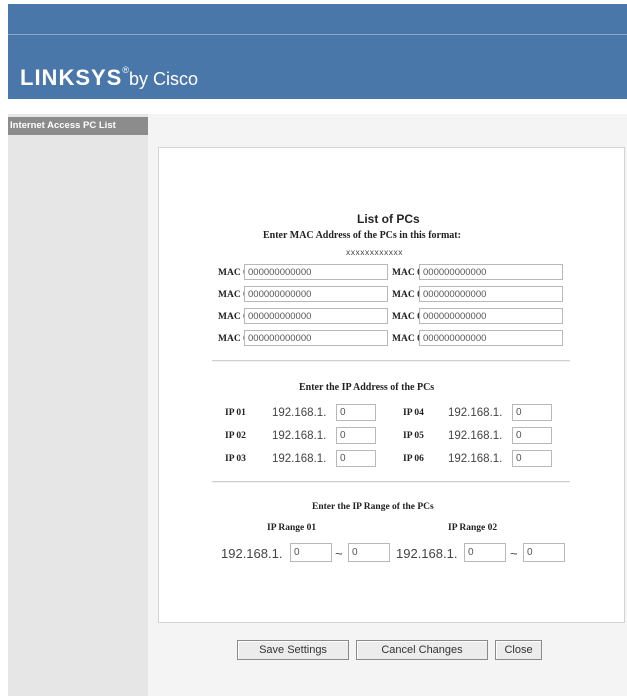  What do you see at coordinates (369, 552) in the screenshot?
I see `ip-range-01-end-input` at bounding box center [369, 552].